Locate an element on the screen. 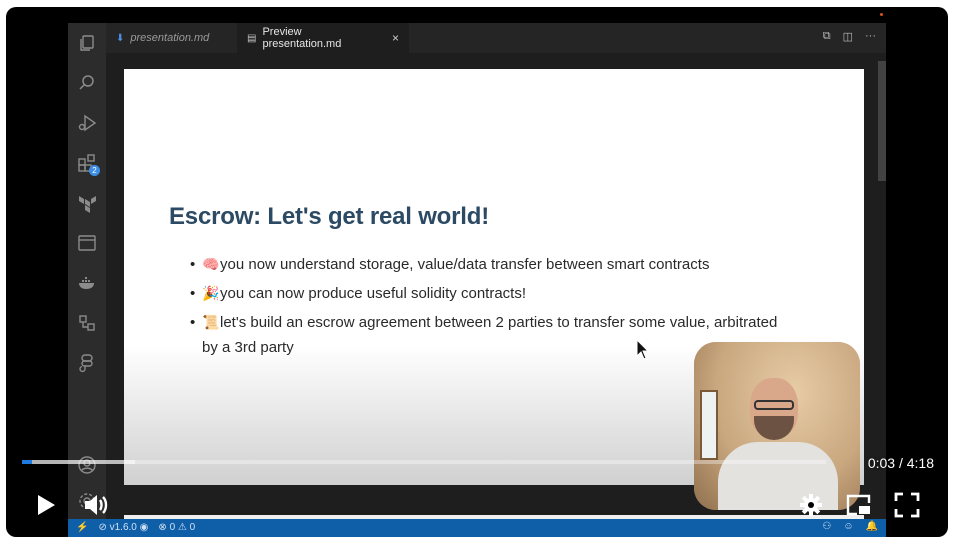 The width and height of the screenshot is (953, 542). remote-explorer-icon is located at coordinates (87, 323).